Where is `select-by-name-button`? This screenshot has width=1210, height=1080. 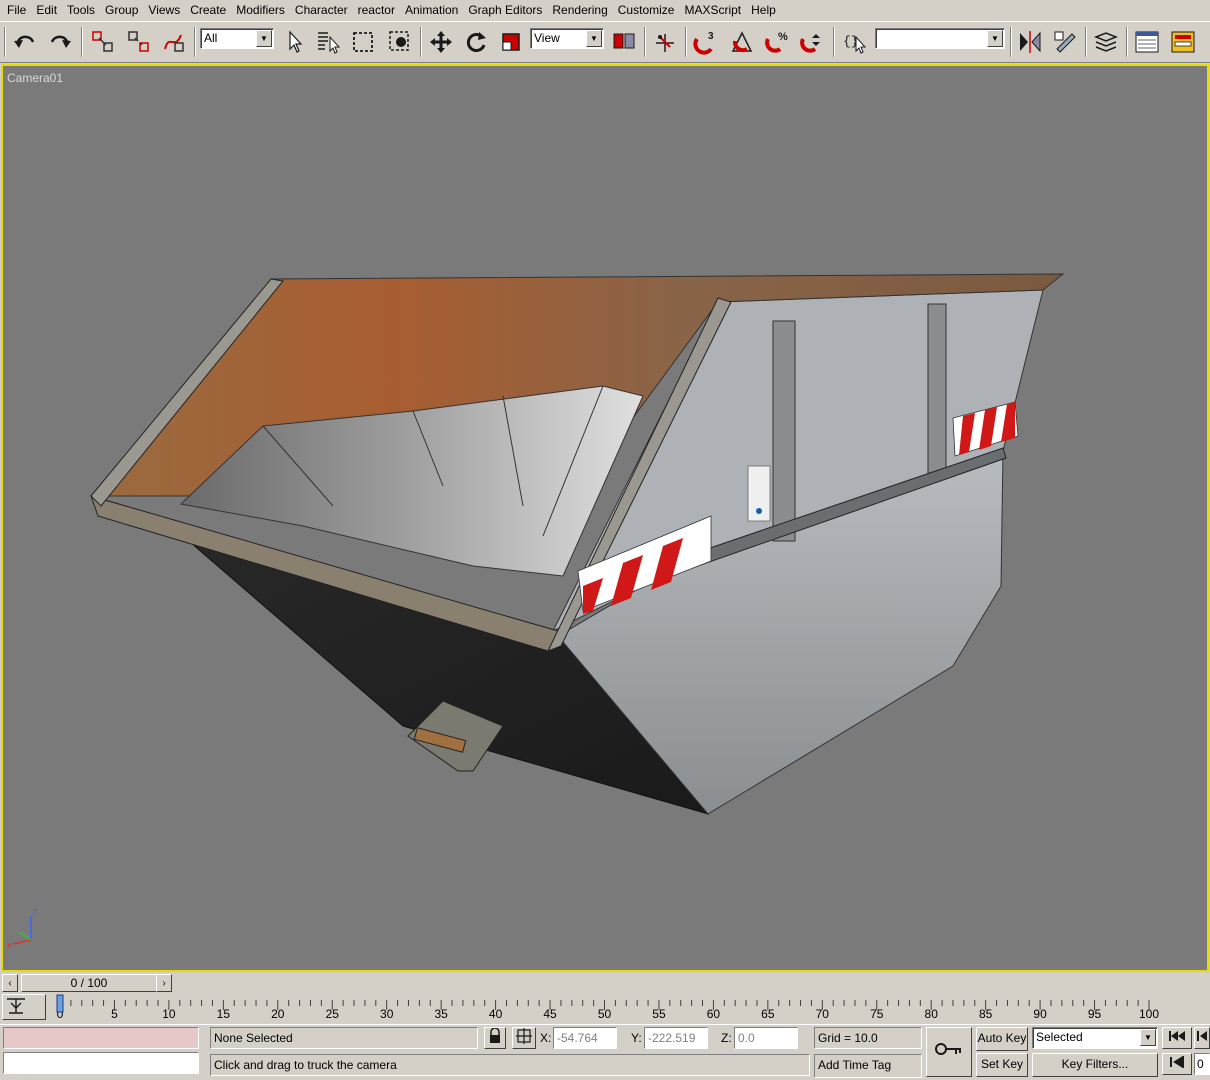
select-by-name-button is located at coordinates (328, 42).